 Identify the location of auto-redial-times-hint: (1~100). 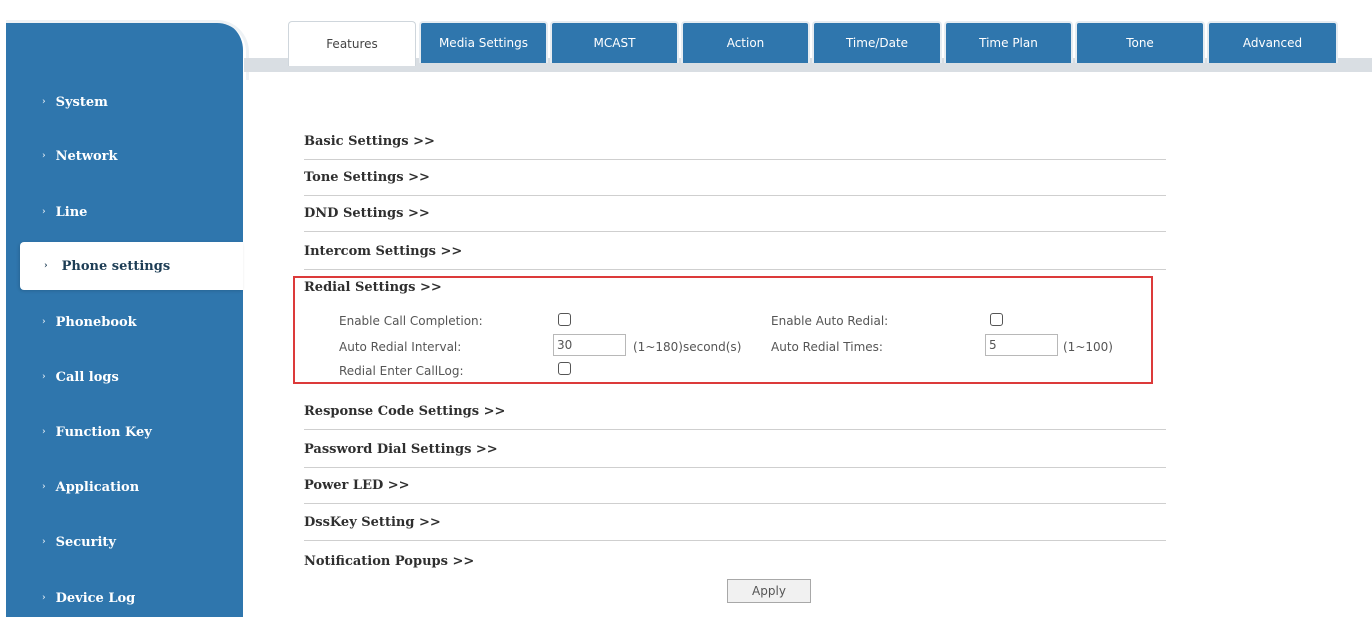
(1088, 347).